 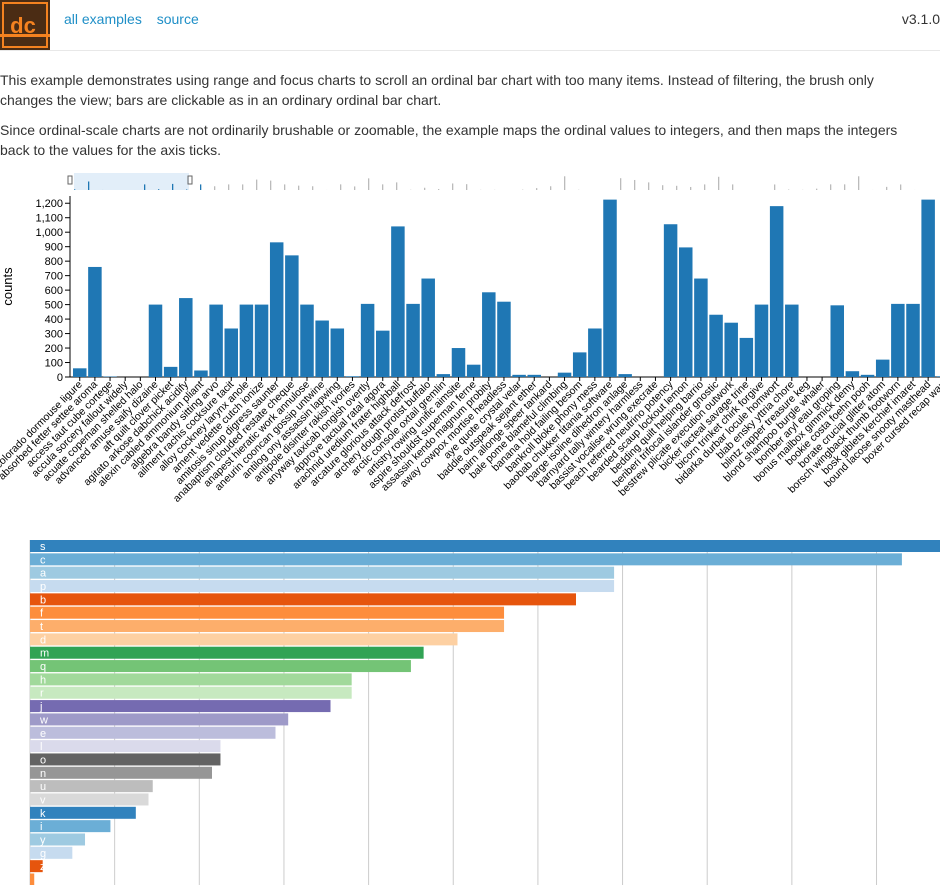 I want to click on row-bar-label: o, so click(x=43, y=760).